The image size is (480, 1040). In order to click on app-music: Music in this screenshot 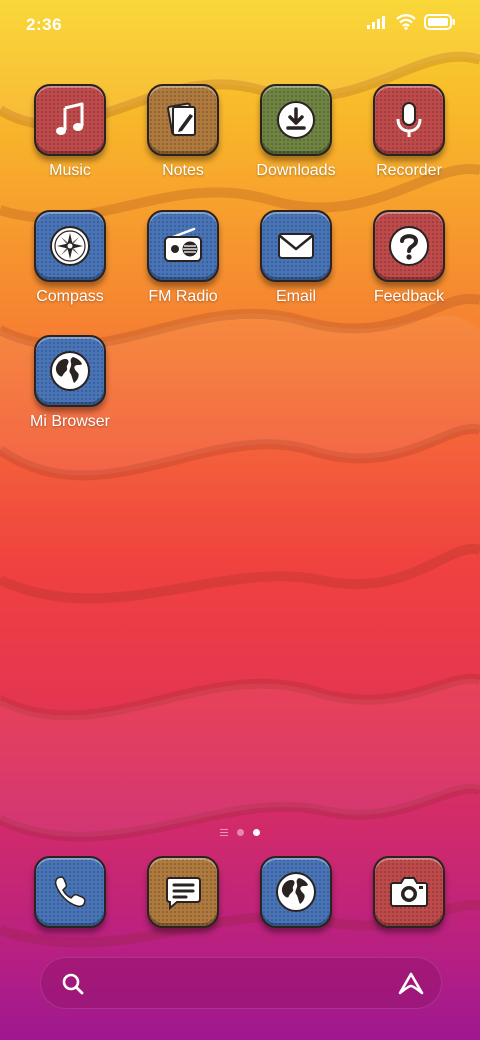, I will do `click(70, 132)`.